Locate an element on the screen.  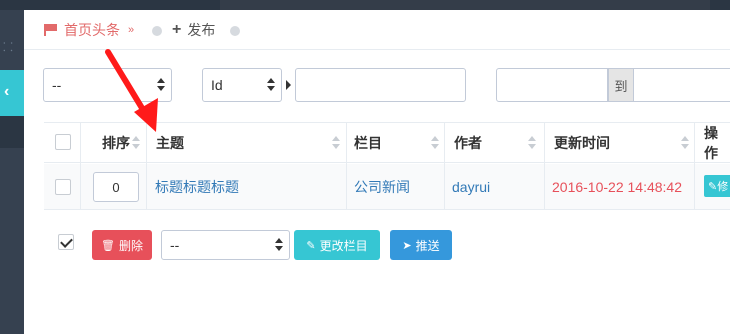
trash-icon: 🗑 is located at coordinates (108, 245).